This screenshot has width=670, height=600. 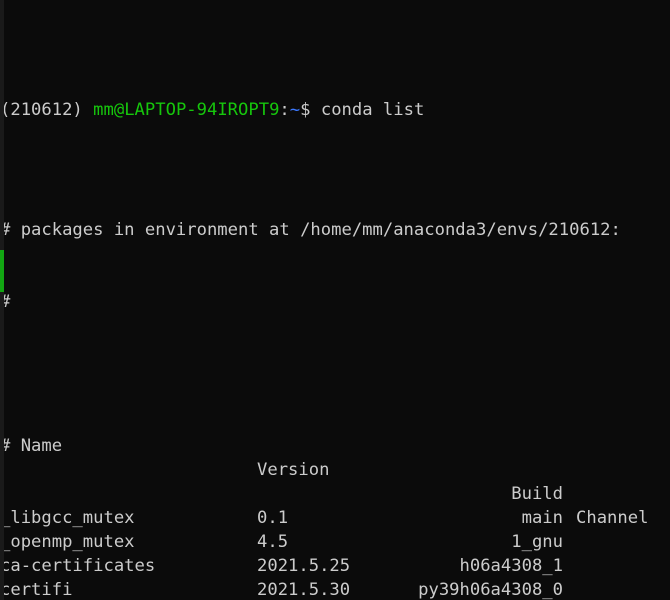 I want to click on table-row: _libgcc_mutex 0.1 main, so click(x=335, y=518).